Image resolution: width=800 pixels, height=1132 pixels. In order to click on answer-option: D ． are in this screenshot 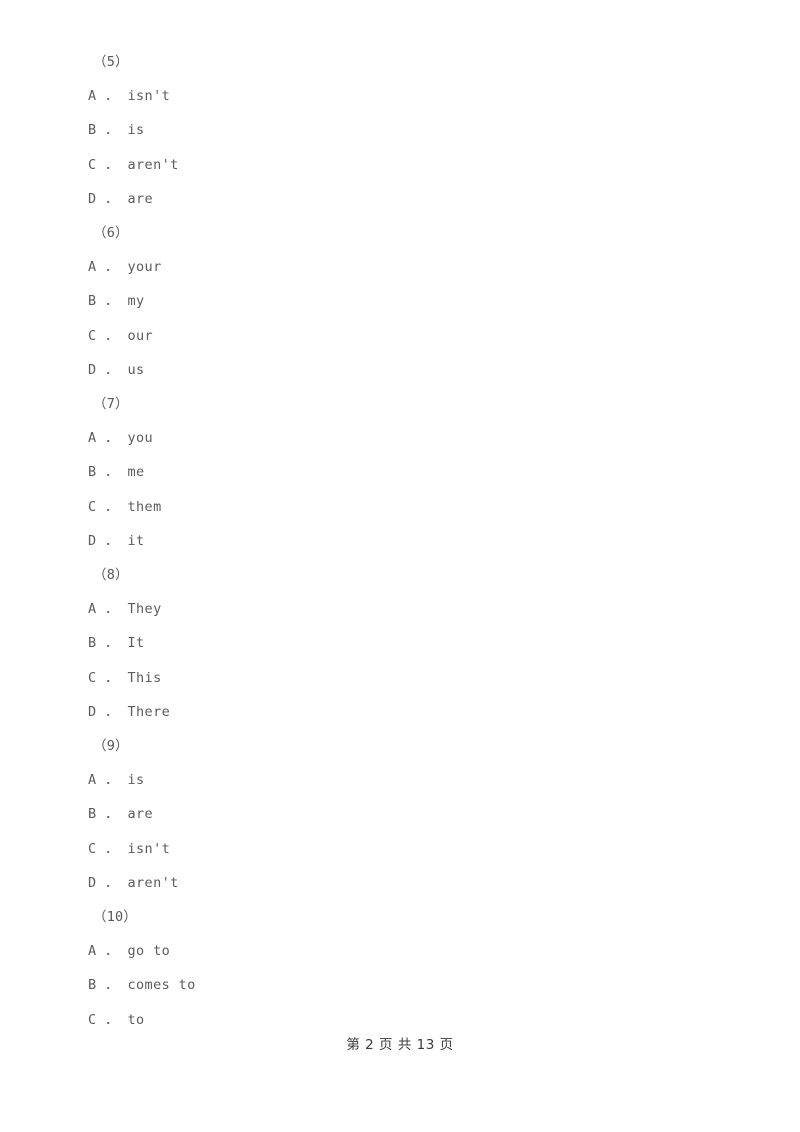, I will do `click(120, 198)`.